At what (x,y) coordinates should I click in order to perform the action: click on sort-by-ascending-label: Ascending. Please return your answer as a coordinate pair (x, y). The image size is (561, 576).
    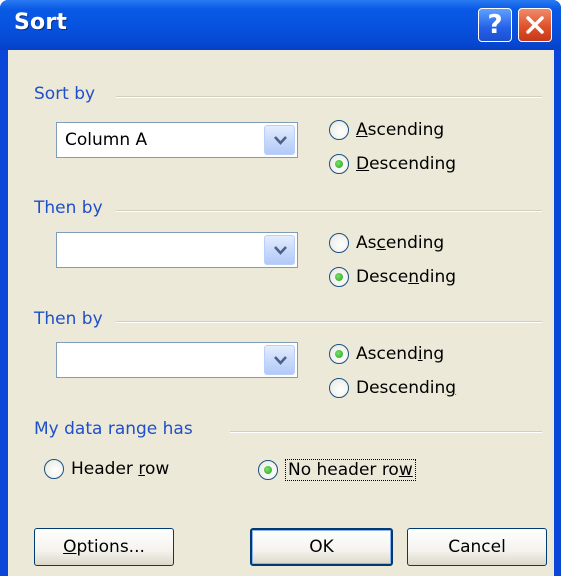
    Looking at the image, I should click on (400, 130).